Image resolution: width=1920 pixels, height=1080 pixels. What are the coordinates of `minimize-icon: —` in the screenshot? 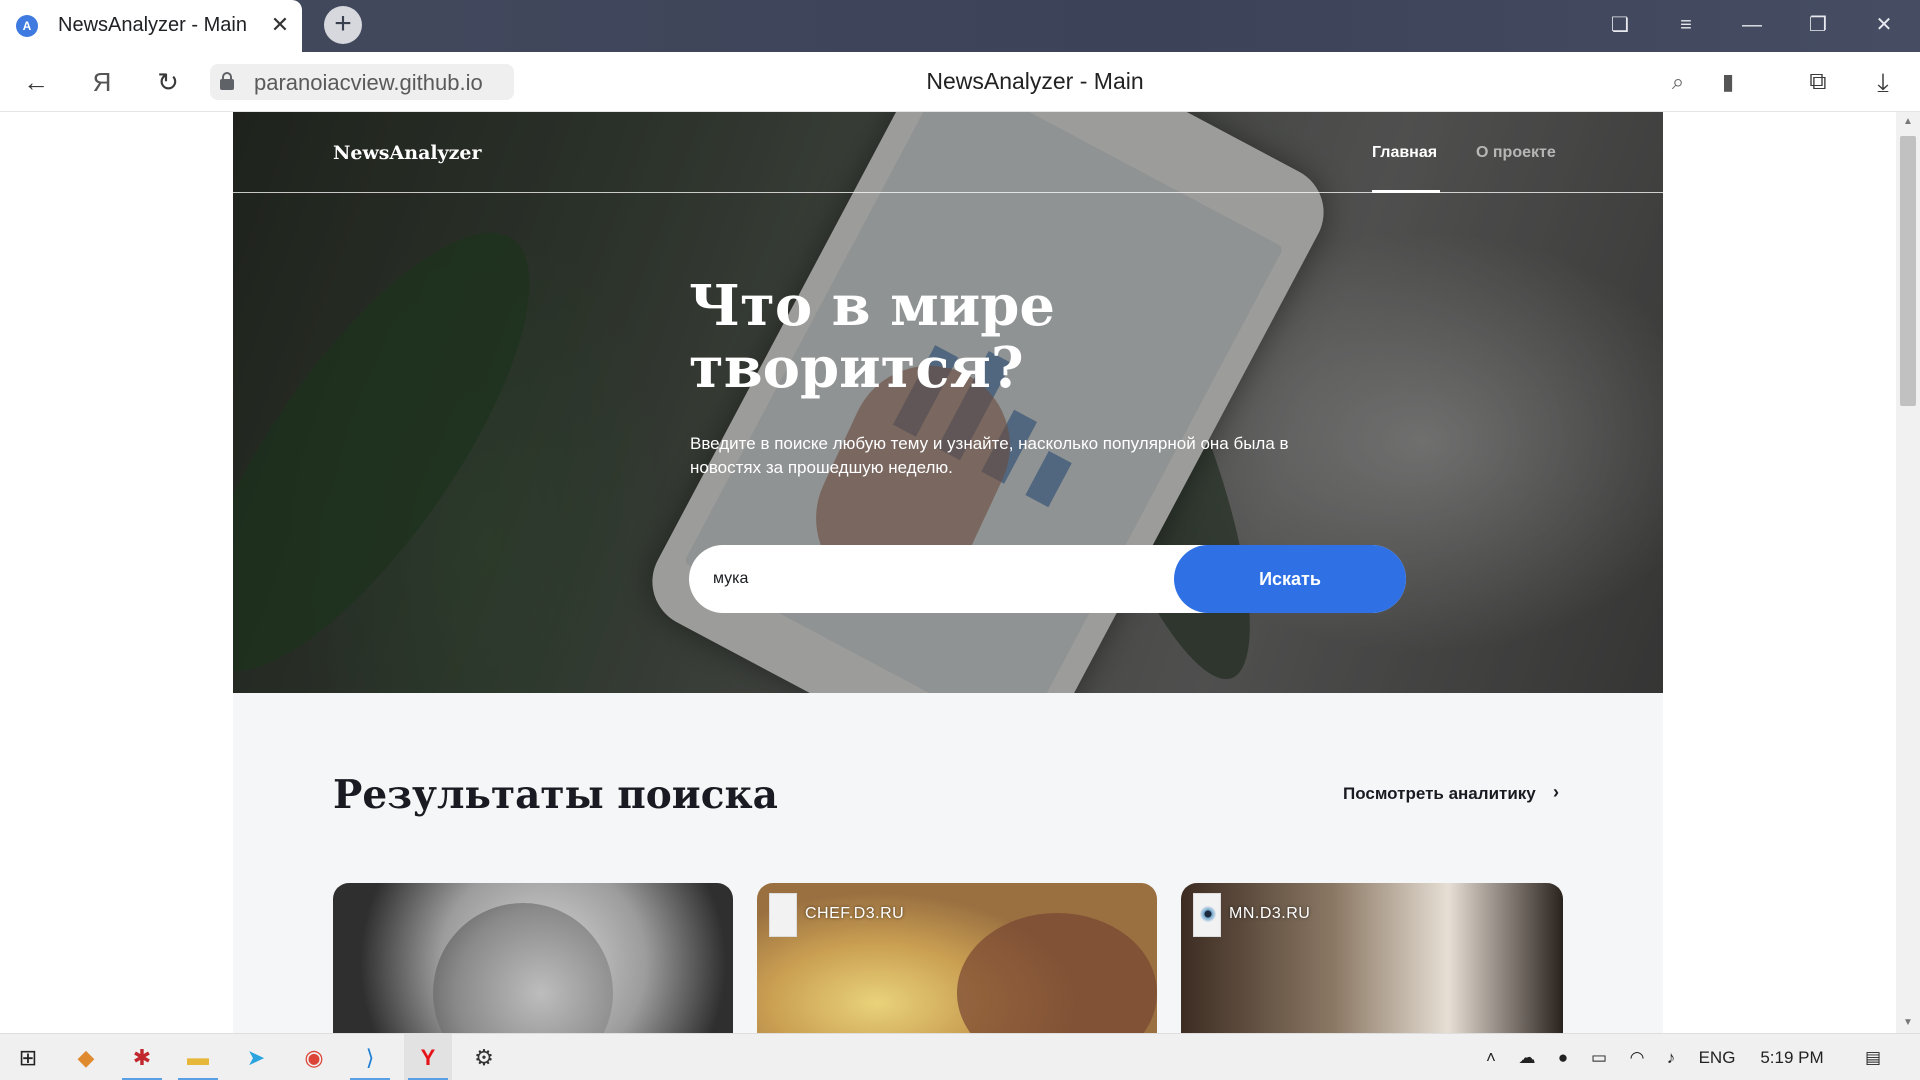 It's located at (1752, 25).